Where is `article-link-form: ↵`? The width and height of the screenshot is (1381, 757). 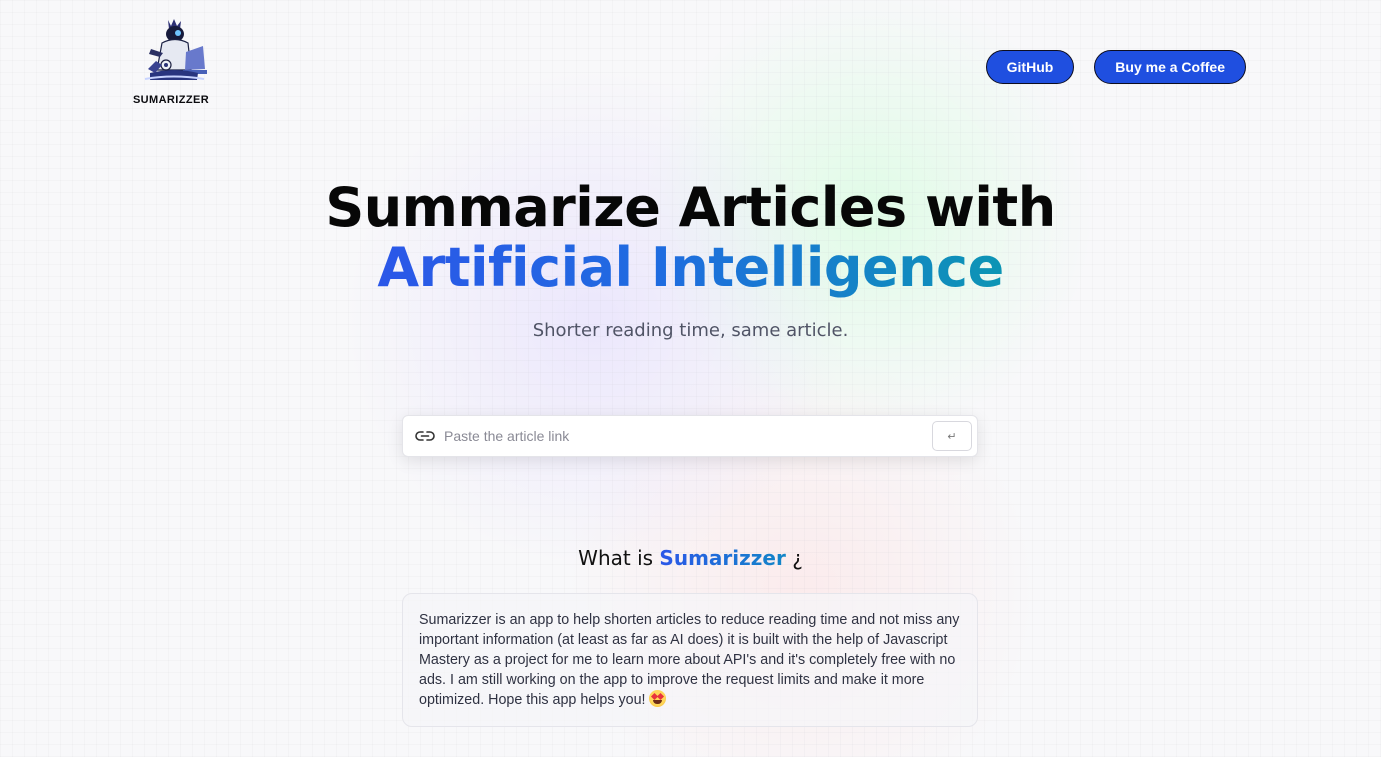 article-link-form: ↵ is located at coordinates (690, 436).